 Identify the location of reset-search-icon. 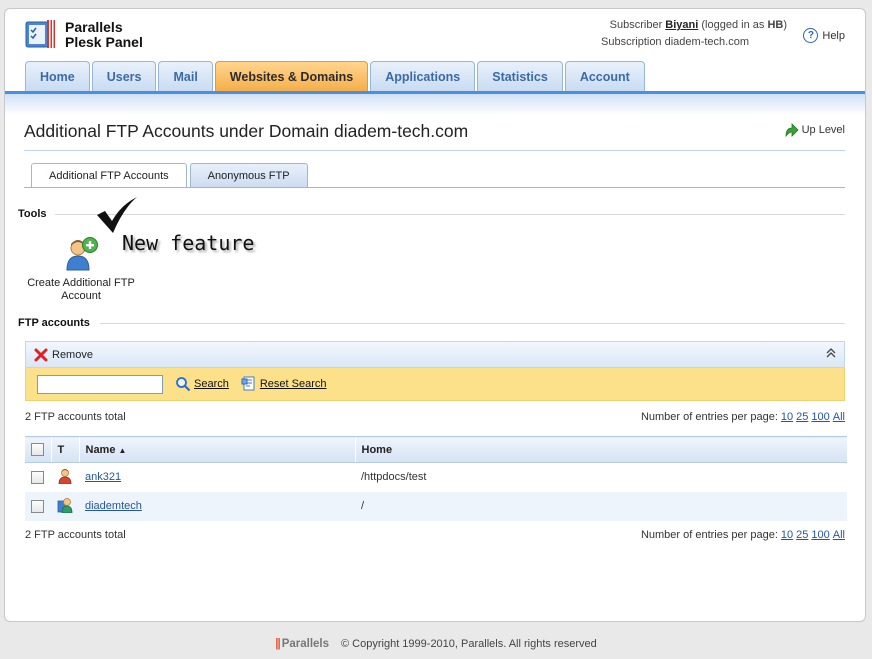
(248, 383).